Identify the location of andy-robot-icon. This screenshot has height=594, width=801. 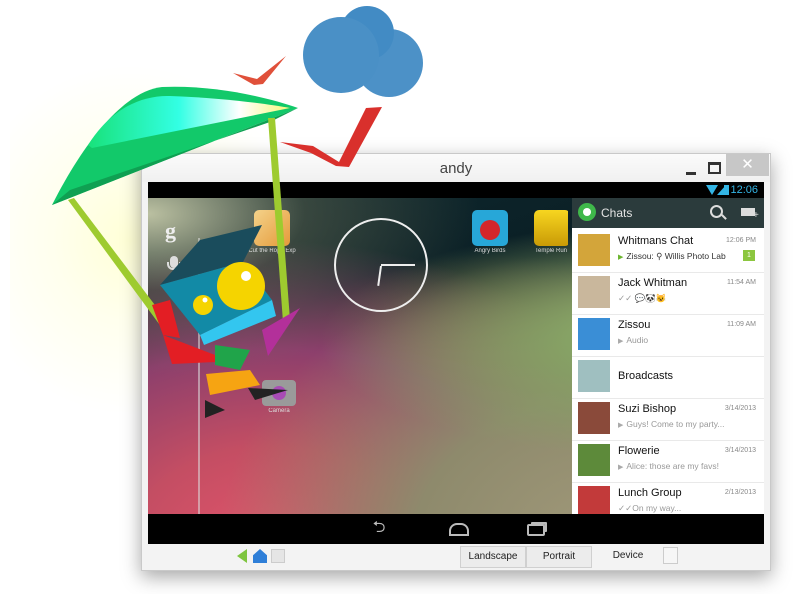
(226, 321).